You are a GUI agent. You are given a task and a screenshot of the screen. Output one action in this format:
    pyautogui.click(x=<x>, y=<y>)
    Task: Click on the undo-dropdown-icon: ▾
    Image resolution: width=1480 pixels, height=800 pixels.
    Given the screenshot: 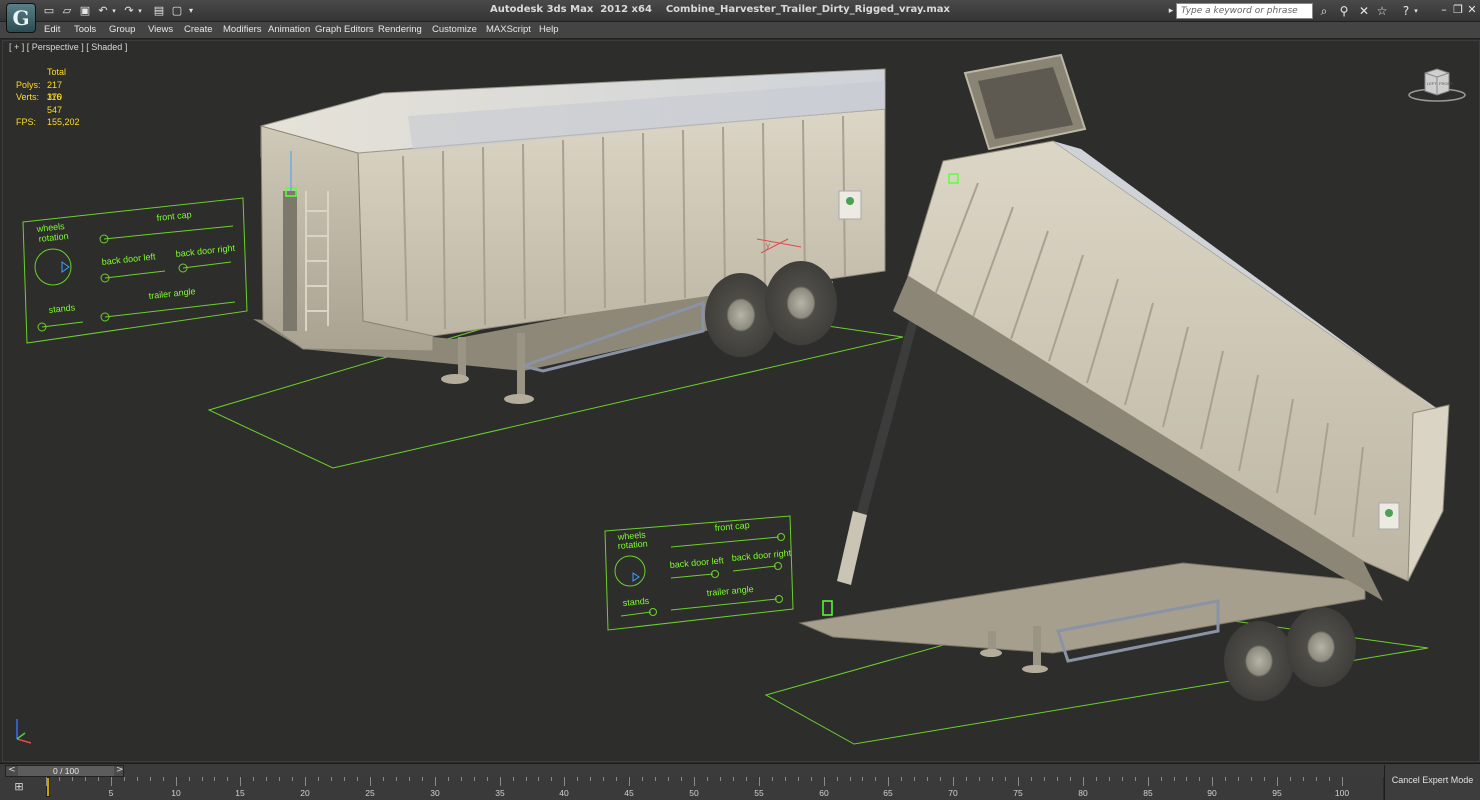 What is the action you would take?
    pyautogui.click(x=114, y=11)
    